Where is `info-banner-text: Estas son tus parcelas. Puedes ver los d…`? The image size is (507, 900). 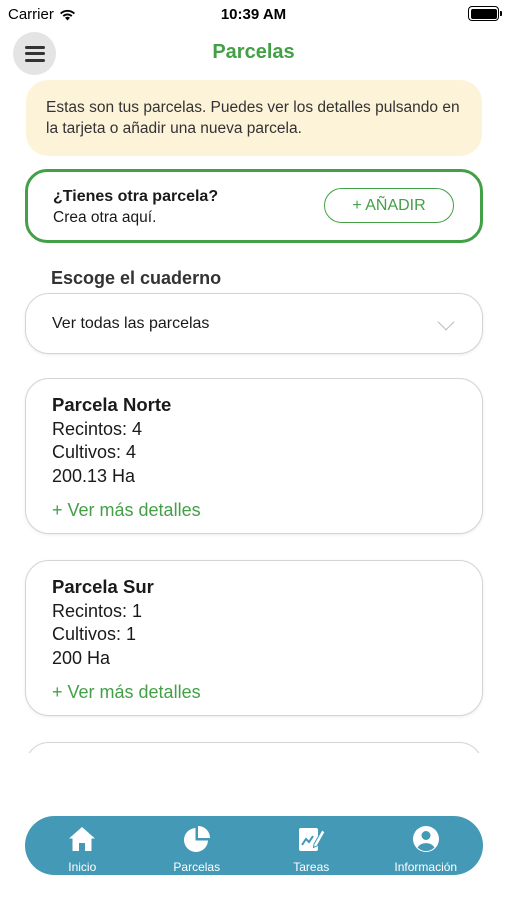 info-banner-text: Estas son tus parcelas. Puedes ver los d… is located at coordinates (253, 118).